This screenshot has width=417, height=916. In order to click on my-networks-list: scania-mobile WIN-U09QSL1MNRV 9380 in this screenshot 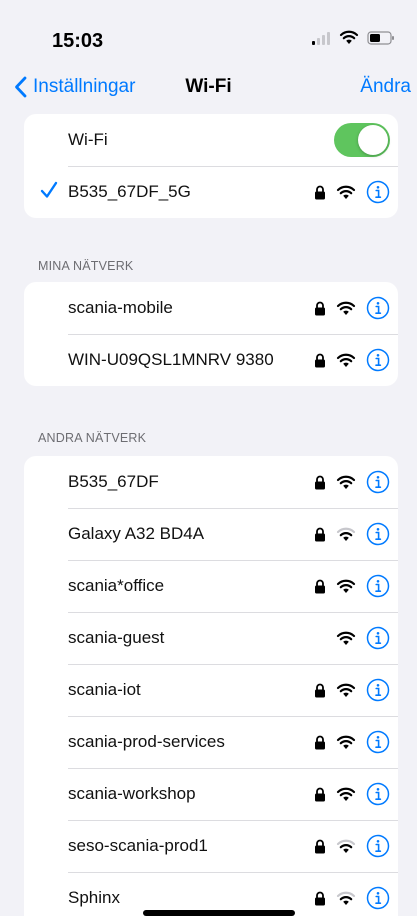, I will do `click(211, 334)`.